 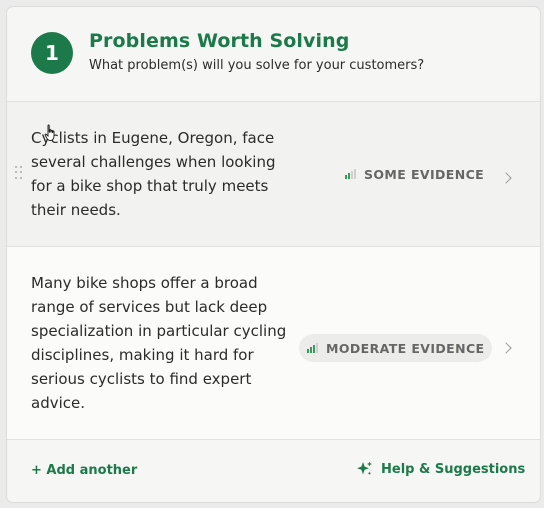 I want to click on help-suggestions-button: Help & Suggestions, so click(x=440, y=469).